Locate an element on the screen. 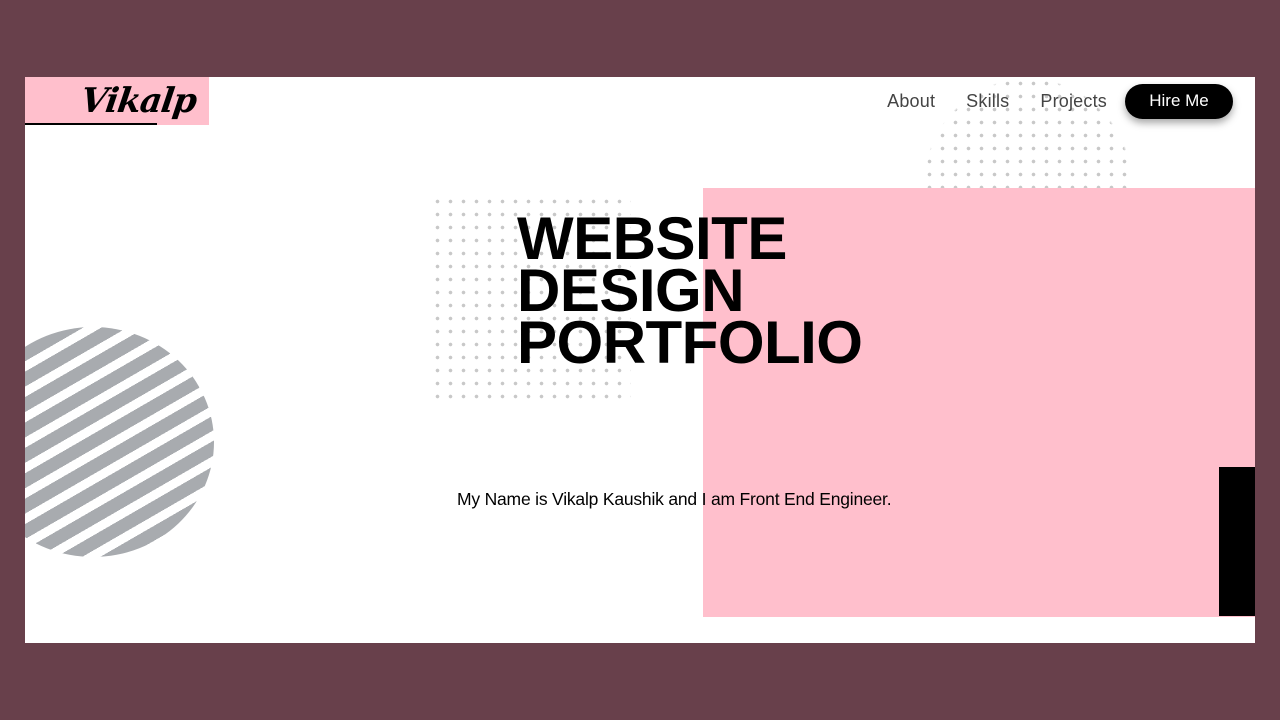 The image size is (1280, 720). logo-underline is located at coordinates (91, 124).